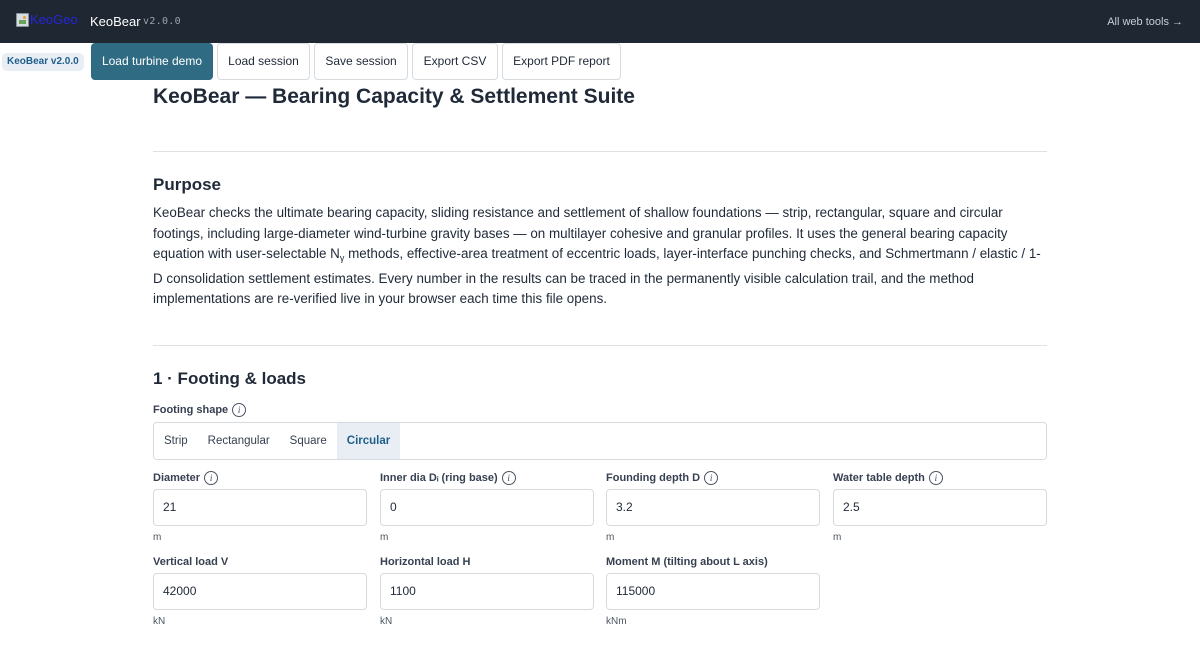  What do you see at coordinates (600, 21) in the screenshot?
I see `top-bar: KeoGeo KeoBear v2.0.0 All web tools →` at bounding box center [600, 21].